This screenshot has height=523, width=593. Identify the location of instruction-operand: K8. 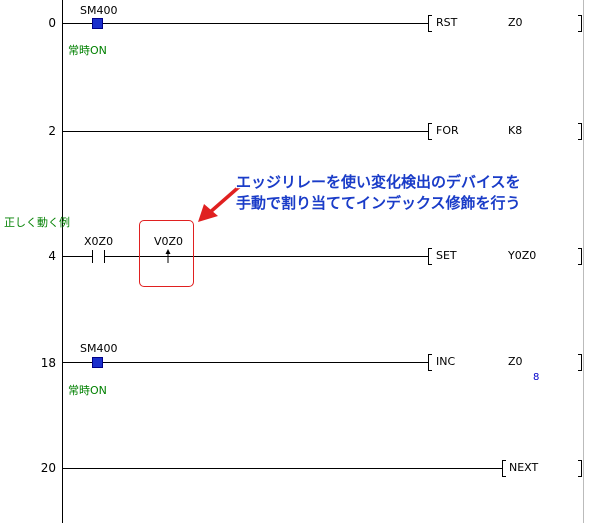
(515, 131).